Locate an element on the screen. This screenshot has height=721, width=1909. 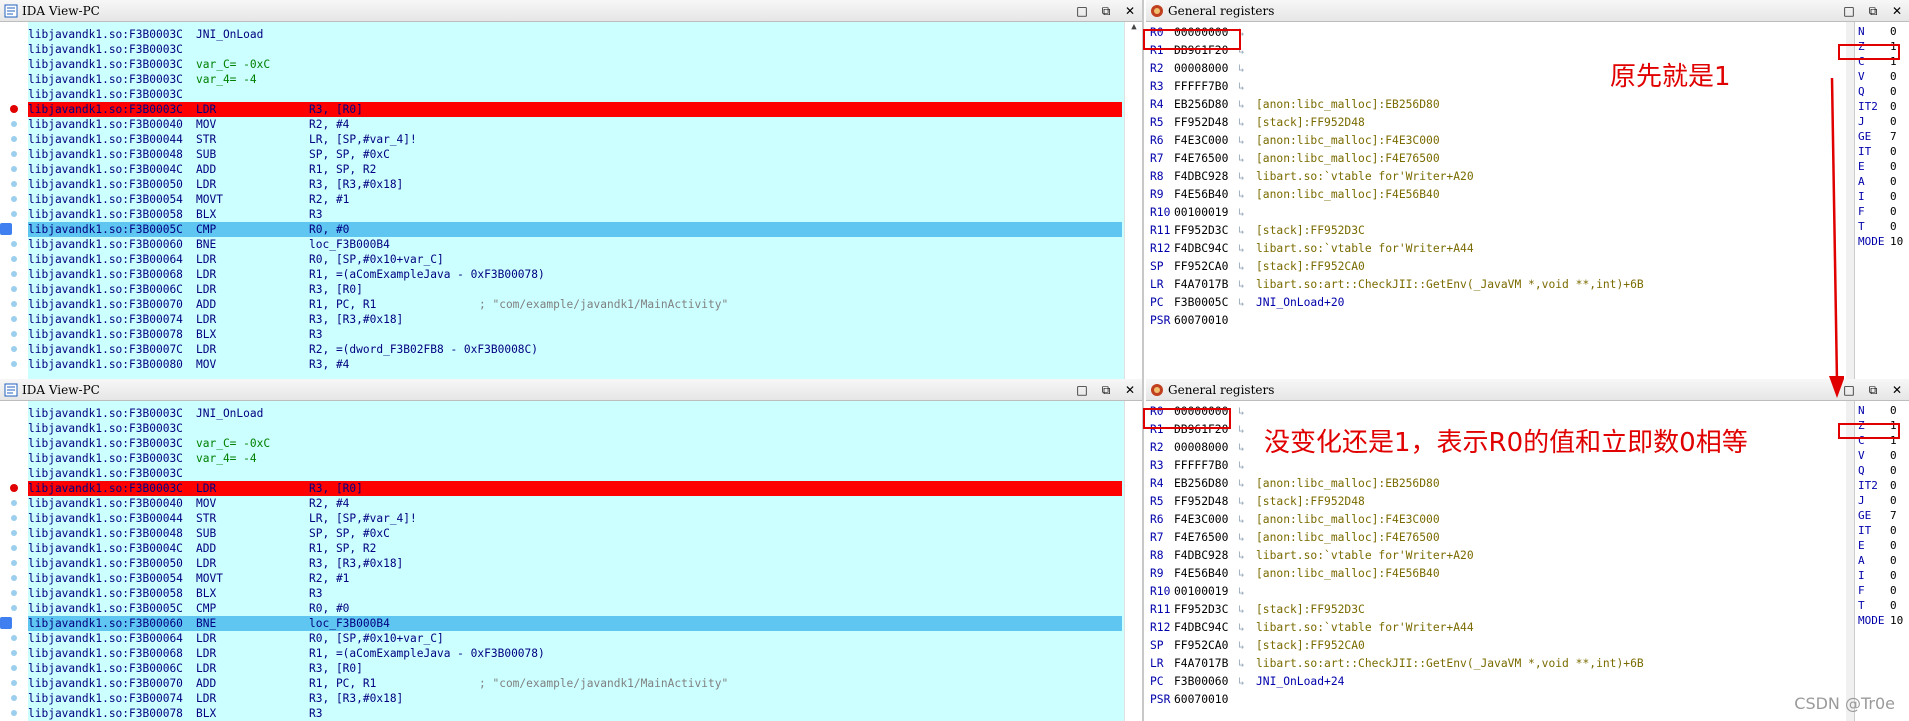
flag-row: F0 is located at coordinates (1877, 590).